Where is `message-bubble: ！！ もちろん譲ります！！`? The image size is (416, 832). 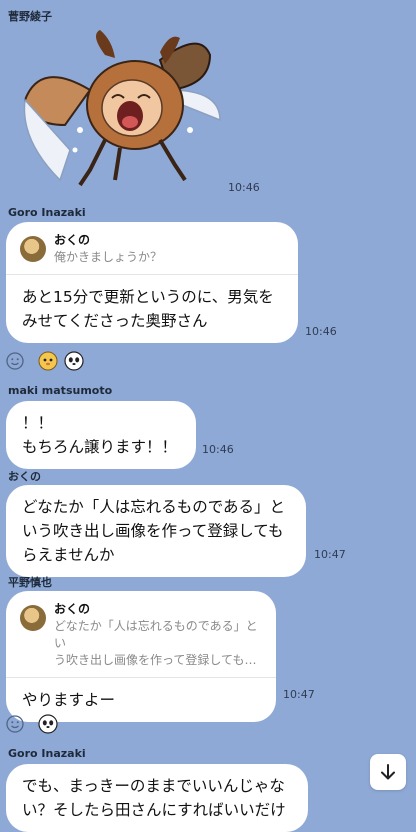
message-bubble: ！！ もちろん譲ります！！ is located at coordinates (101, 435).